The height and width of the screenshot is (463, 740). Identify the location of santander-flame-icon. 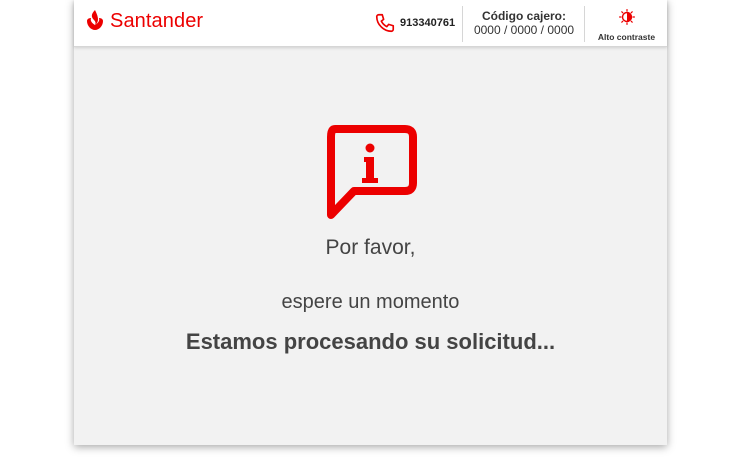
(95, 20).